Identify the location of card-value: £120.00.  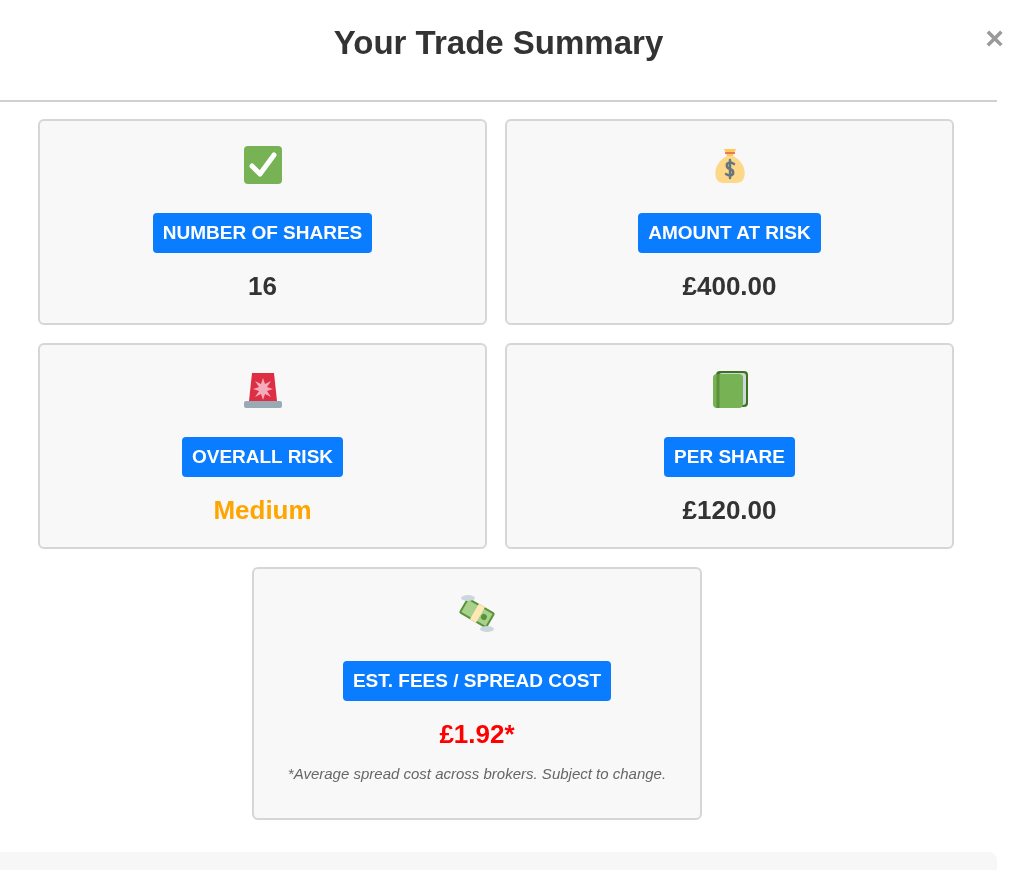
(729, 510).